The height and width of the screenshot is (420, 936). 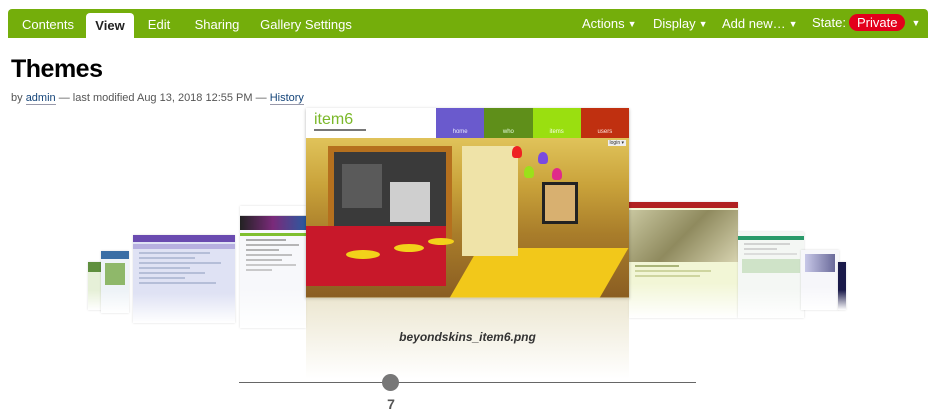 I want to click on photo-door, so click(x=490, y=201).